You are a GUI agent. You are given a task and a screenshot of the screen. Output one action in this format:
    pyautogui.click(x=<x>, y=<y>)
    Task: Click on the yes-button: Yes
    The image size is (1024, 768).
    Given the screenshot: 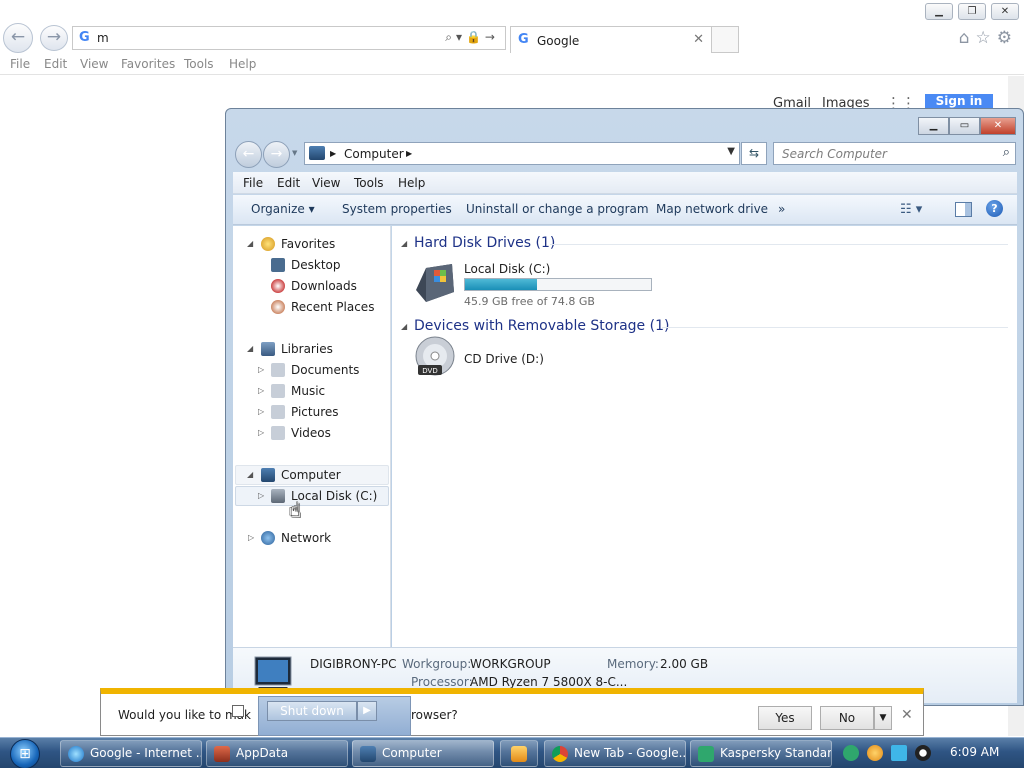 What is the action you would take?
    pyautogui.click(x=785, y=718)
    